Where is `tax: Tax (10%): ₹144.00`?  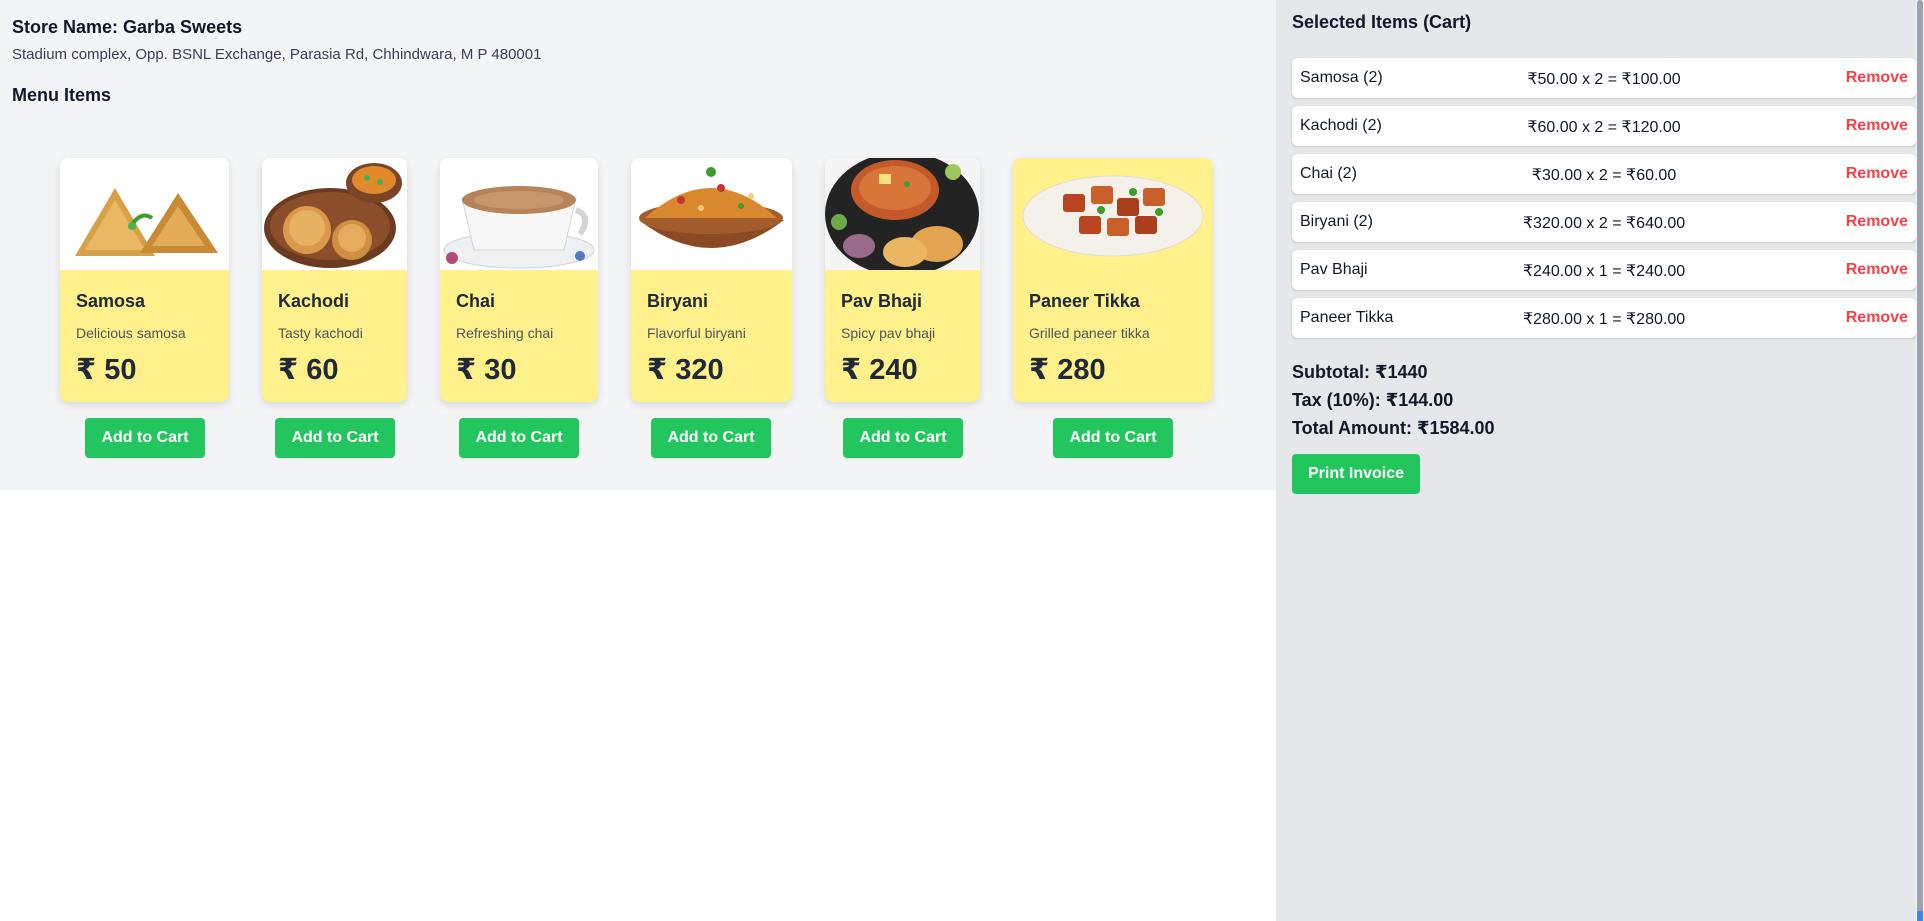
tax: Tax (10%): ₹144.00 is located at coordinates (1373, 400).